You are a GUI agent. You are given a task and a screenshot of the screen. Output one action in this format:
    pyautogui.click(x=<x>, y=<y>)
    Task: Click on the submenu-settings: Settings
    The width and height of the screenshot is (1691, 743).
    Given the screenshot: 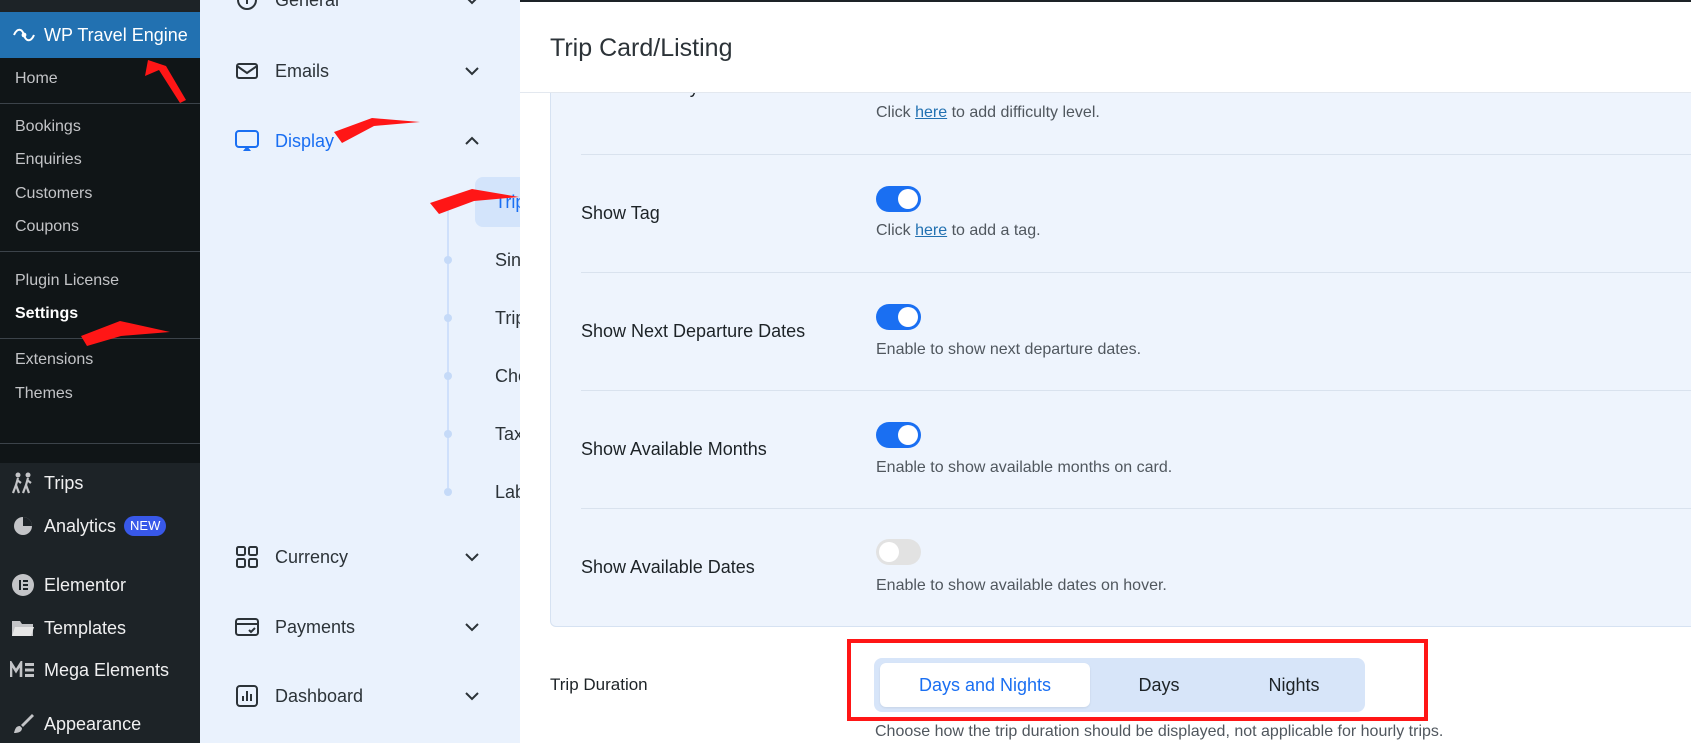 What is the action you would take?
    pyautogui.click(x=46, y=314)
    